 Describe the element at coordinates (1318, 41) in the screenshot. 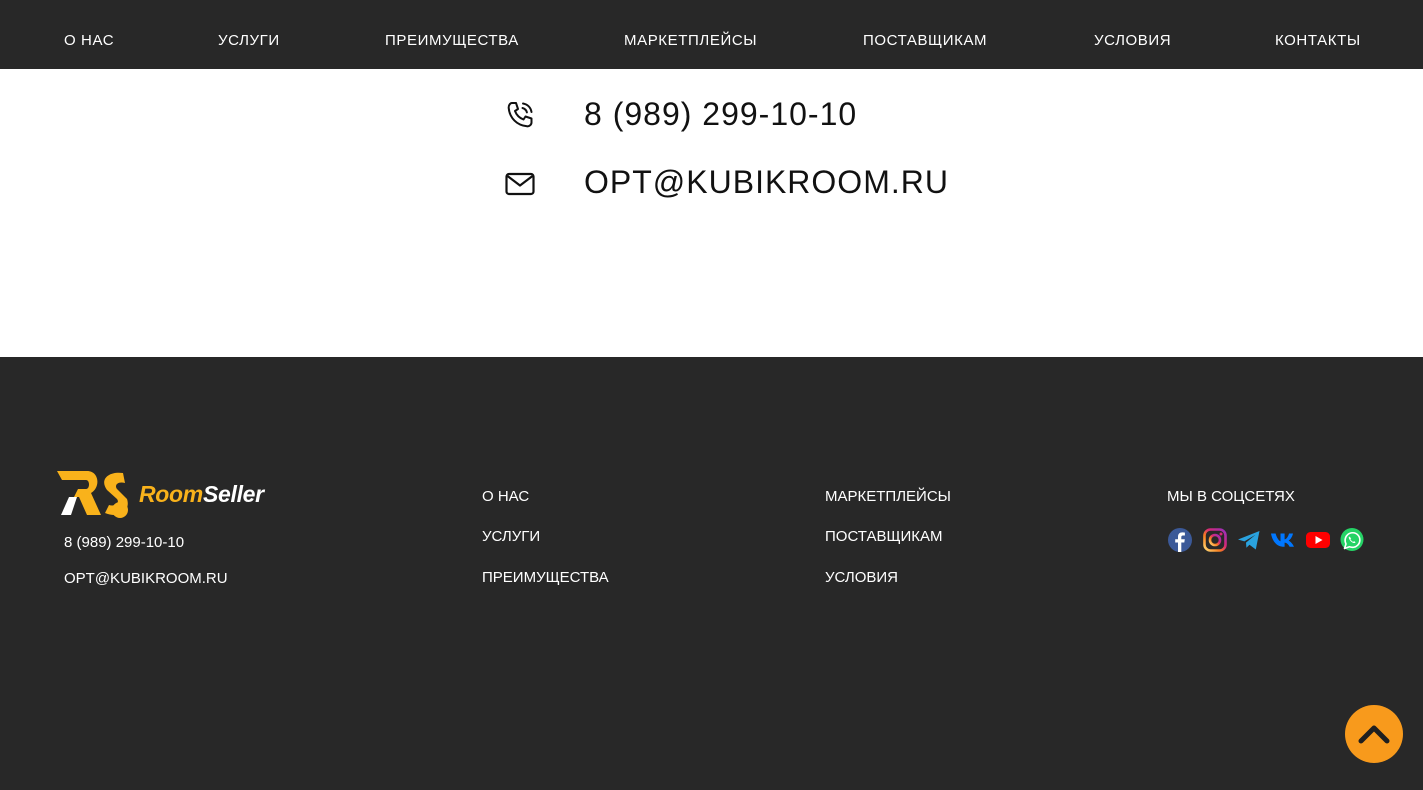

I see `nav-item-contacts: КОНТАКТЫ` at that location.